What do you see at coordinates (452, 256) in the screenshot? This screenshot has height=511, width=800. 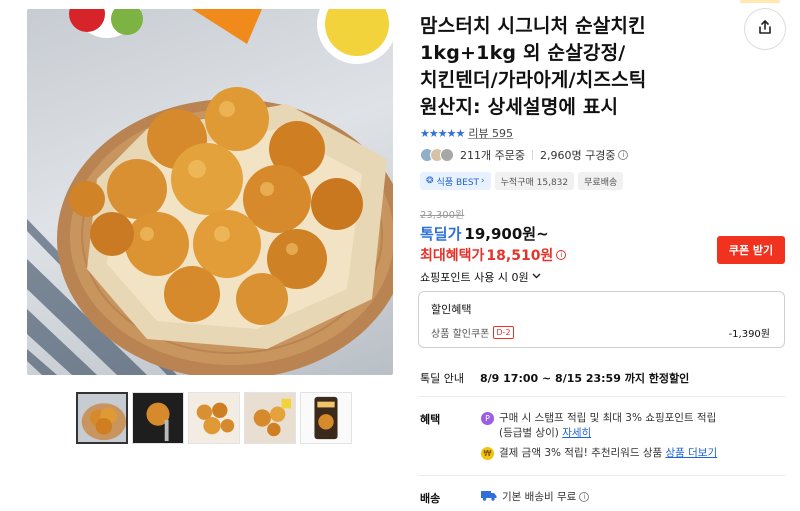 I see `max-benefit-label: 최대혜택가` at bounding box center [452, 256].